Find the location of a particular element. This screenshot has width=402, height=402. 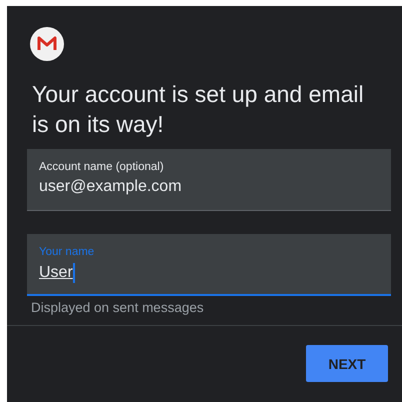

helper-text: Displayed on sent messages is located at coordinates (118, 307).